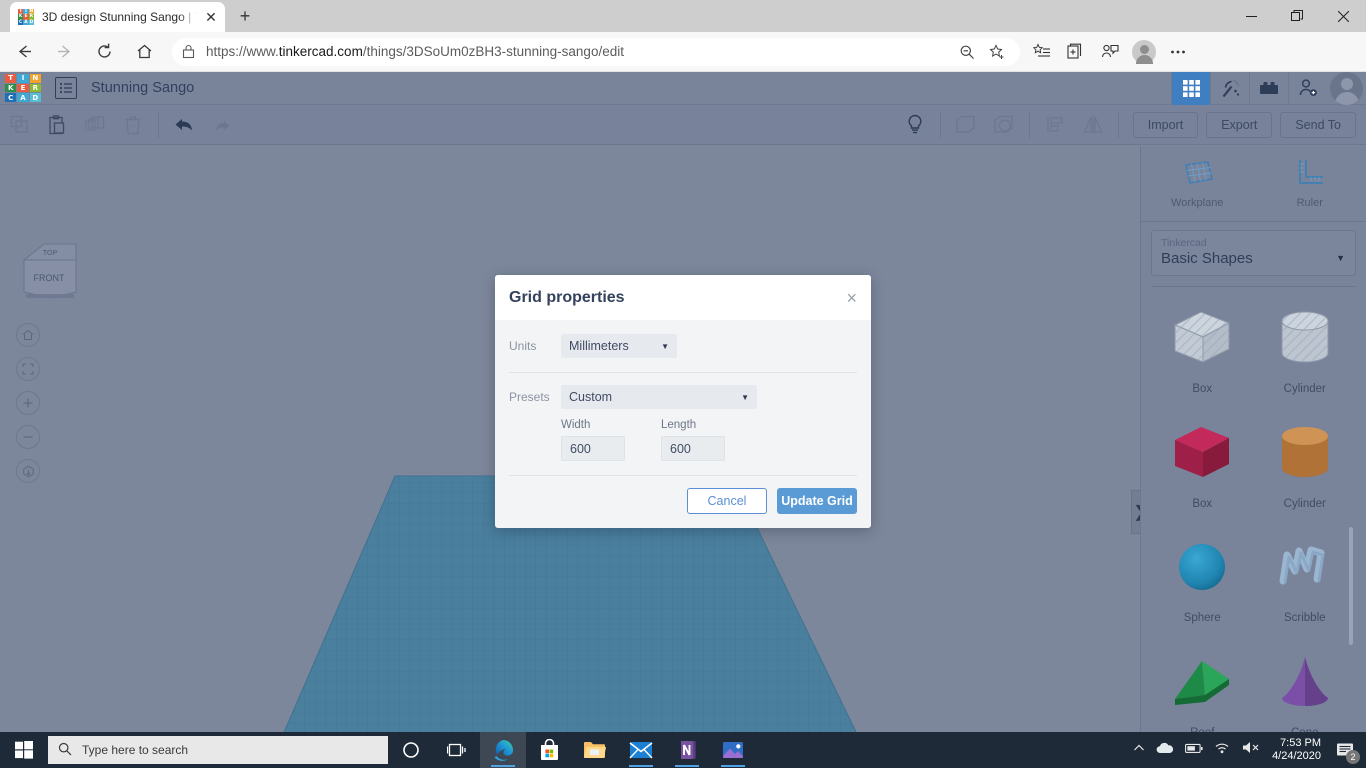  Describe the element at coordinates (1139, 750) in the screenshot. I see `show-hidden-icons-chevron` at that location.